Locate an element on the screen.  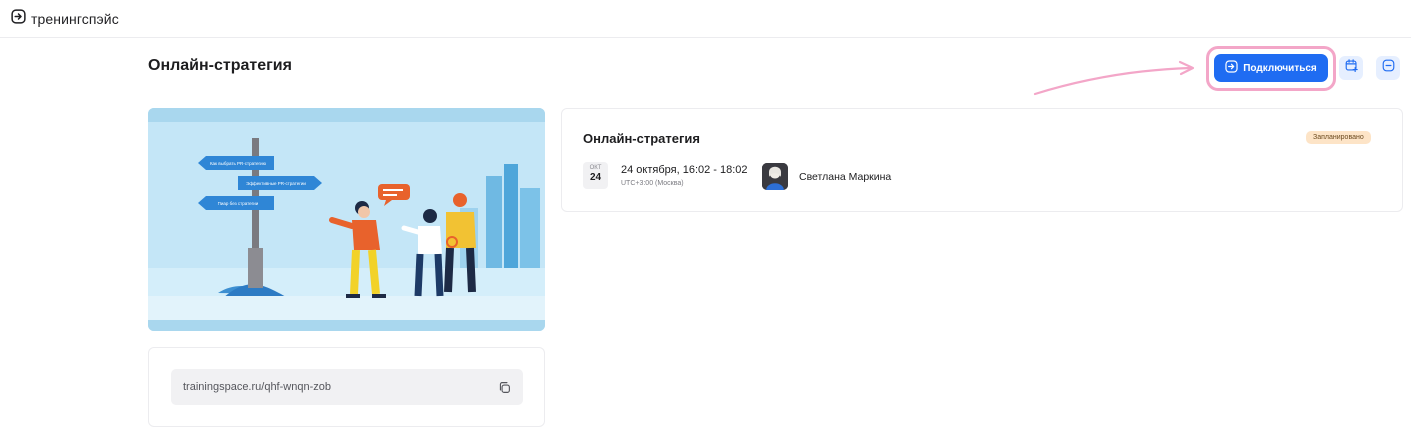
sign-2: Эффективные PR-стратегии is located at coordinates (280, 183).